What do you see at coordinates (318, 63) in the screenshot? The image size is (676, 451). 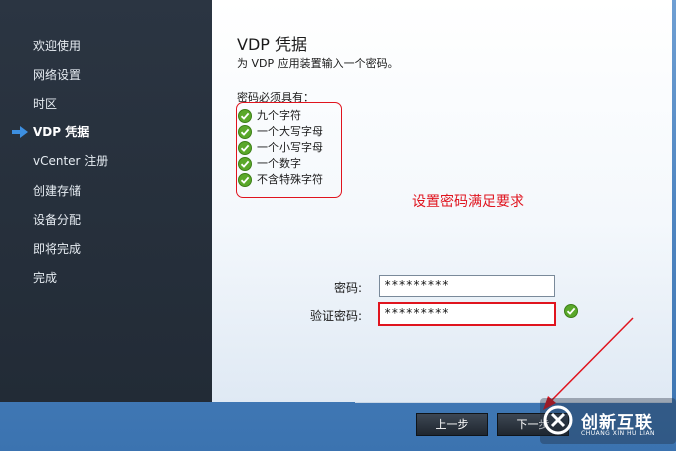 I see `page-subtitle: 为 VDP 应用装置输入一个密码。` at bounding box center [318, 63].